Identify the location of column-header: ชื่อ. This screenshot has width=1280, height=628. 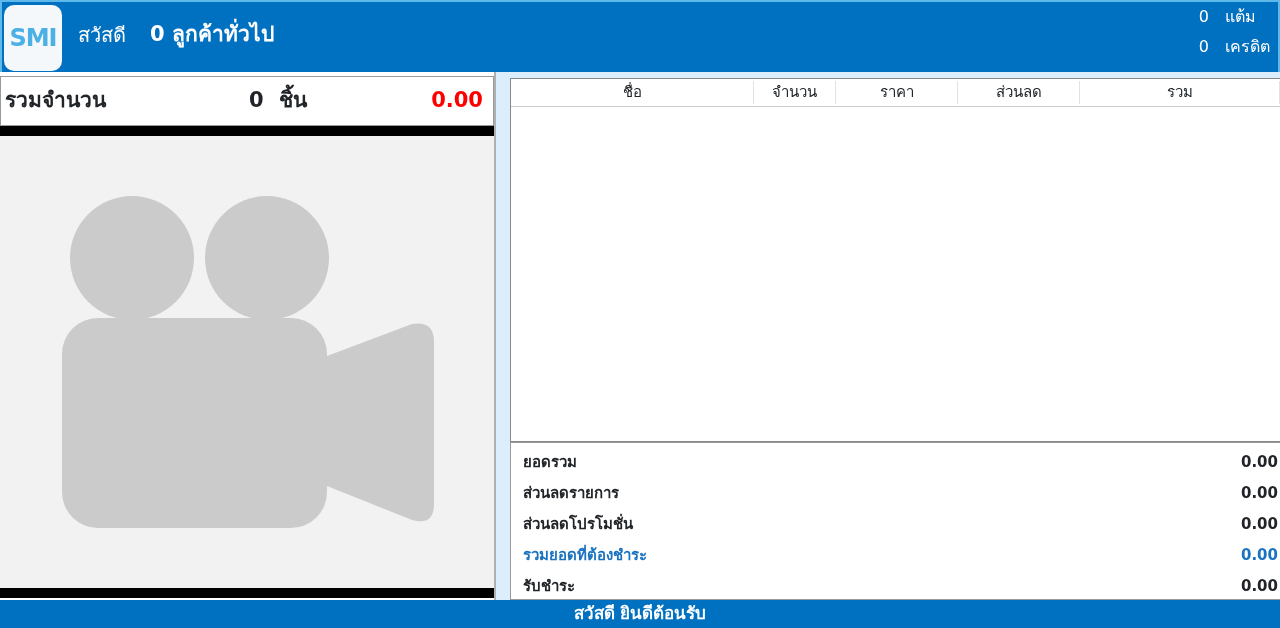
(632, 92).